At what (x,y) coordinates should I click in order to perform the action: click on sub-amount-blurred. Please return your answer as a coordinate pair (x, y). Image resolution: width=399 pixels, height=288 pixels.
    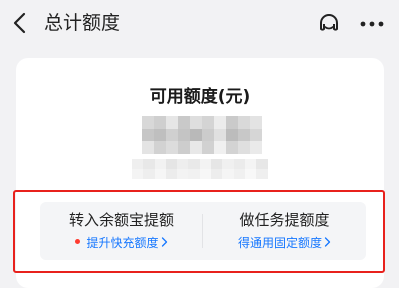
    Looking at the image, I should click on (200, 169).